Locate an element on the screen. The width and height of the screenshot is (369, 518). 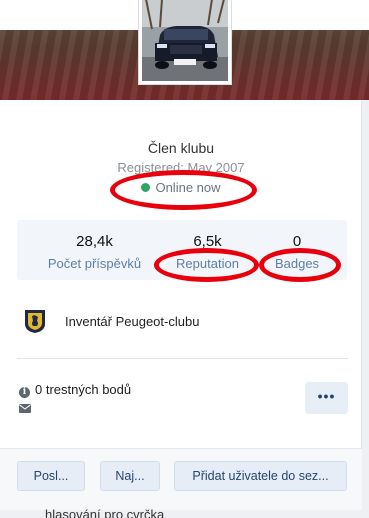
background-thread-title: hlasování pro cvrčka is located at coordinates (104, 512).